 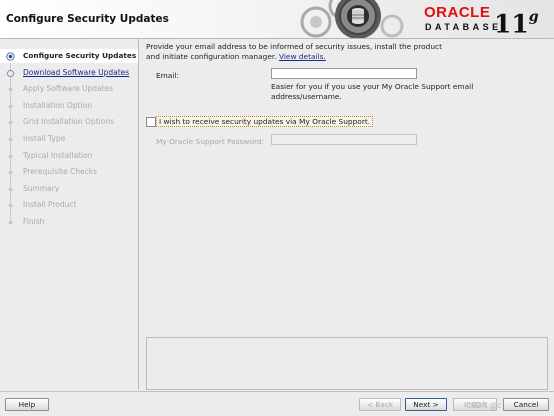 What do you see at coordinates (167, 75) in the screenshot?
I see `email-label: Email:` at bounding box center [167, 75].